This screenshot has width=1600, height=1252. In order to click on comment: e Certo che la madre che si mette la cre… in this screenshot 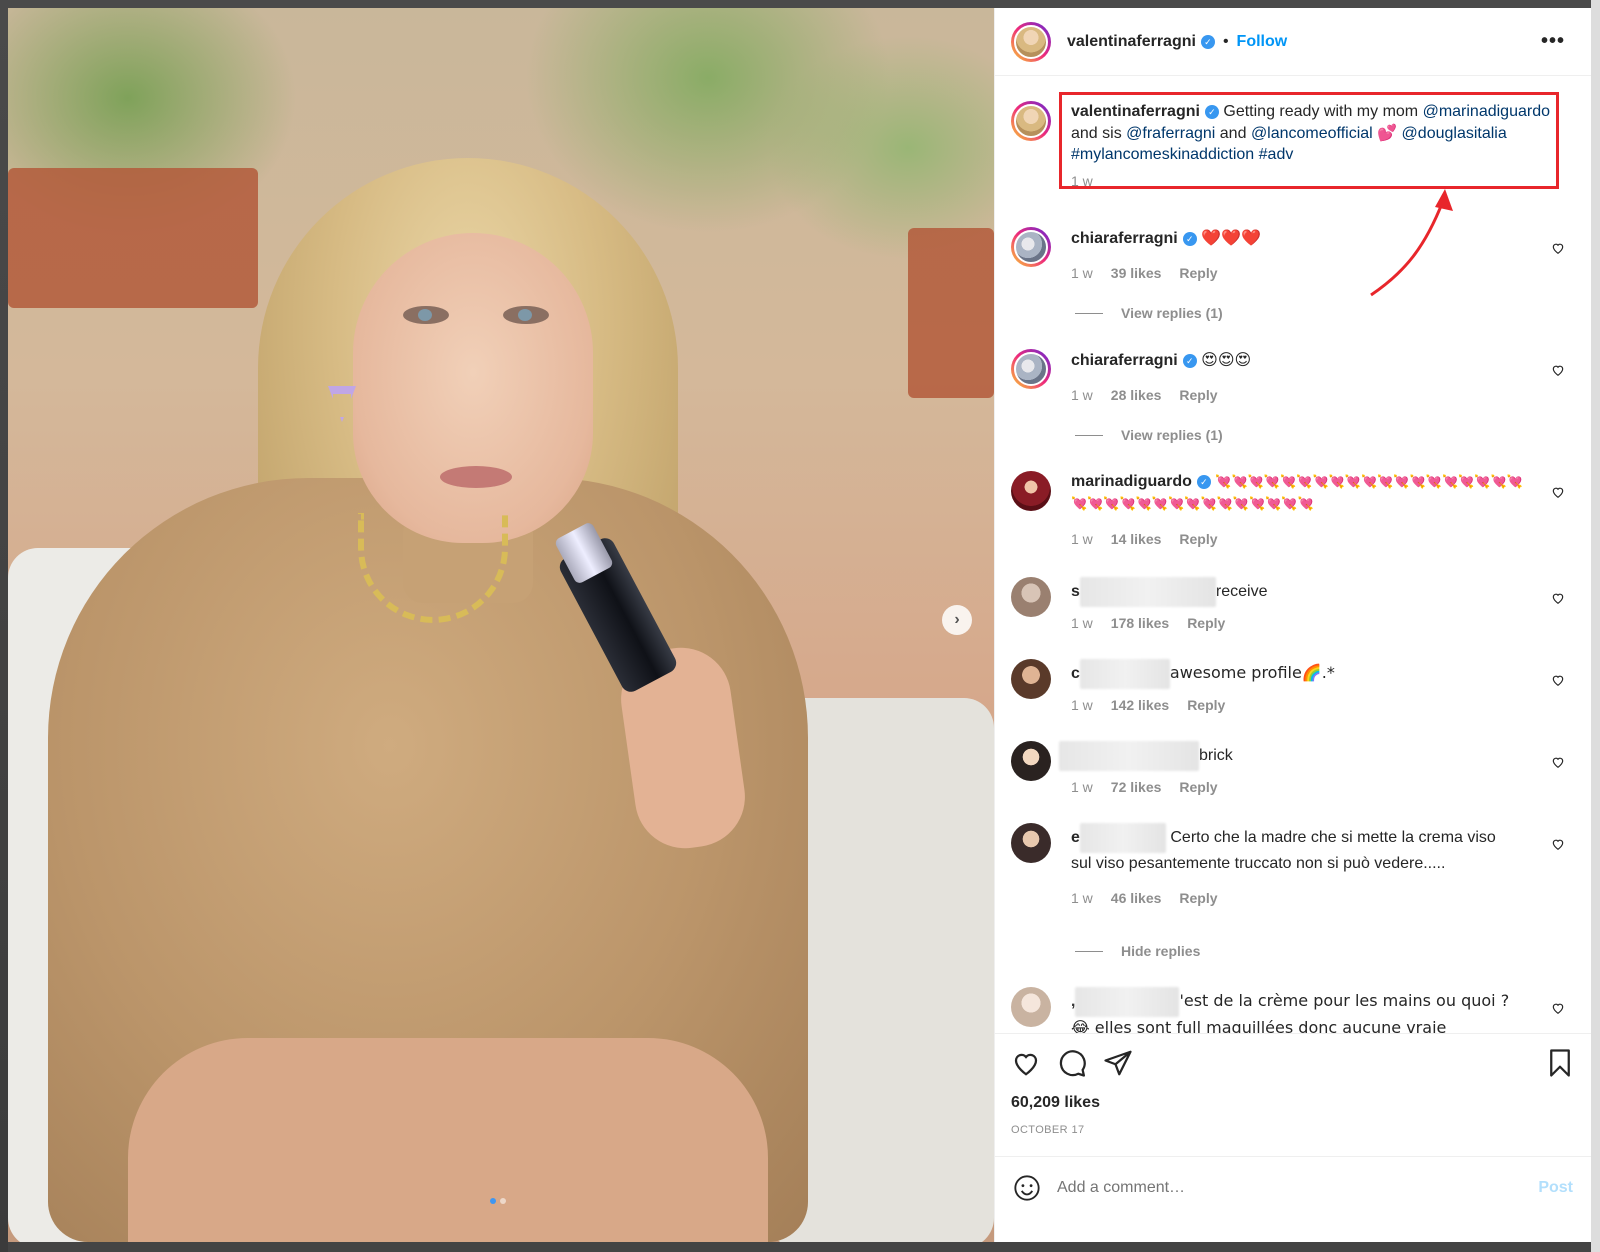, I will do `click(1291, 866)`.